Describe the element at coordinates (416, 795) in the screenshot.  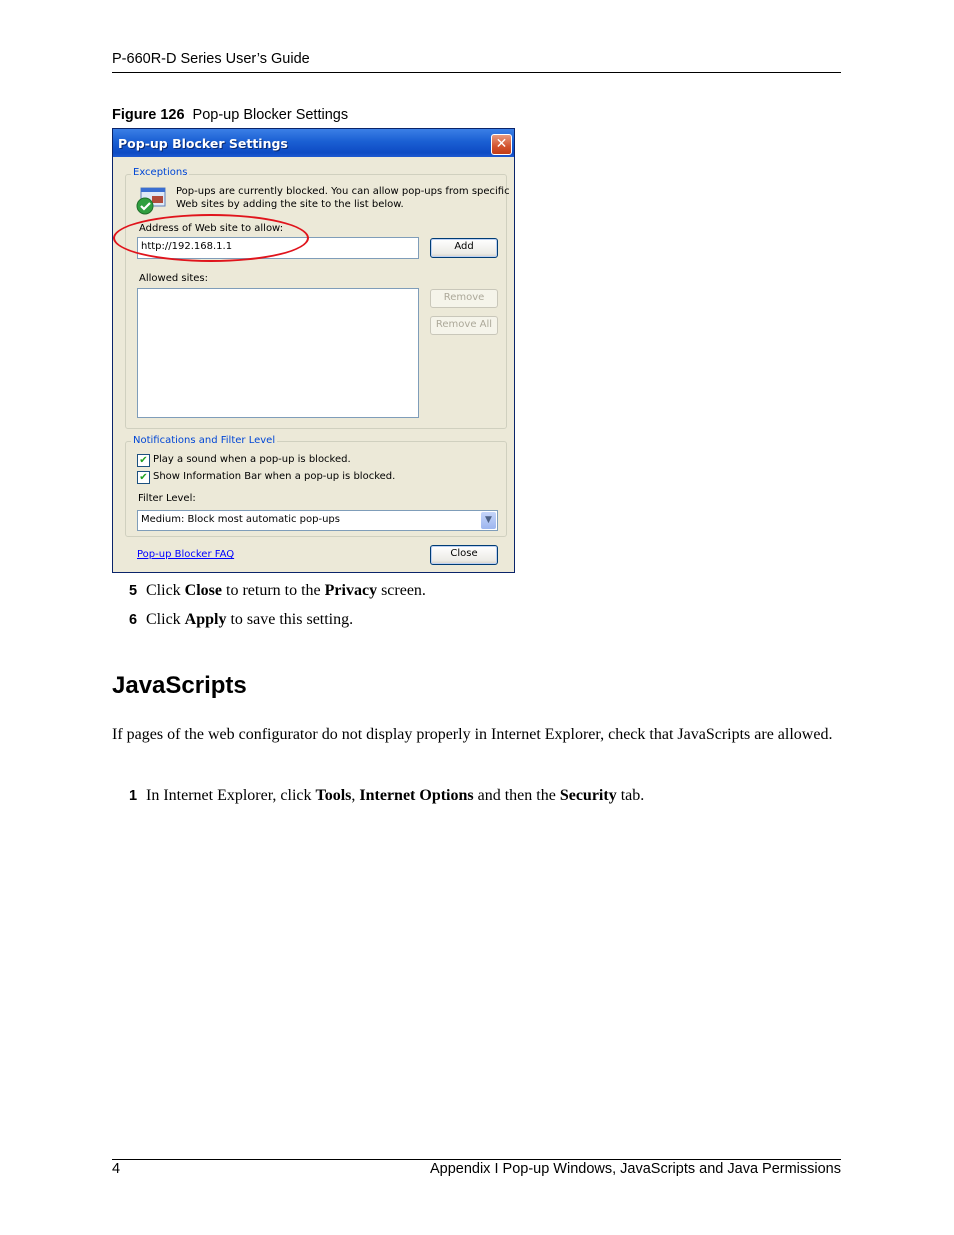
I see `step-bold: Internet Options` at that location.